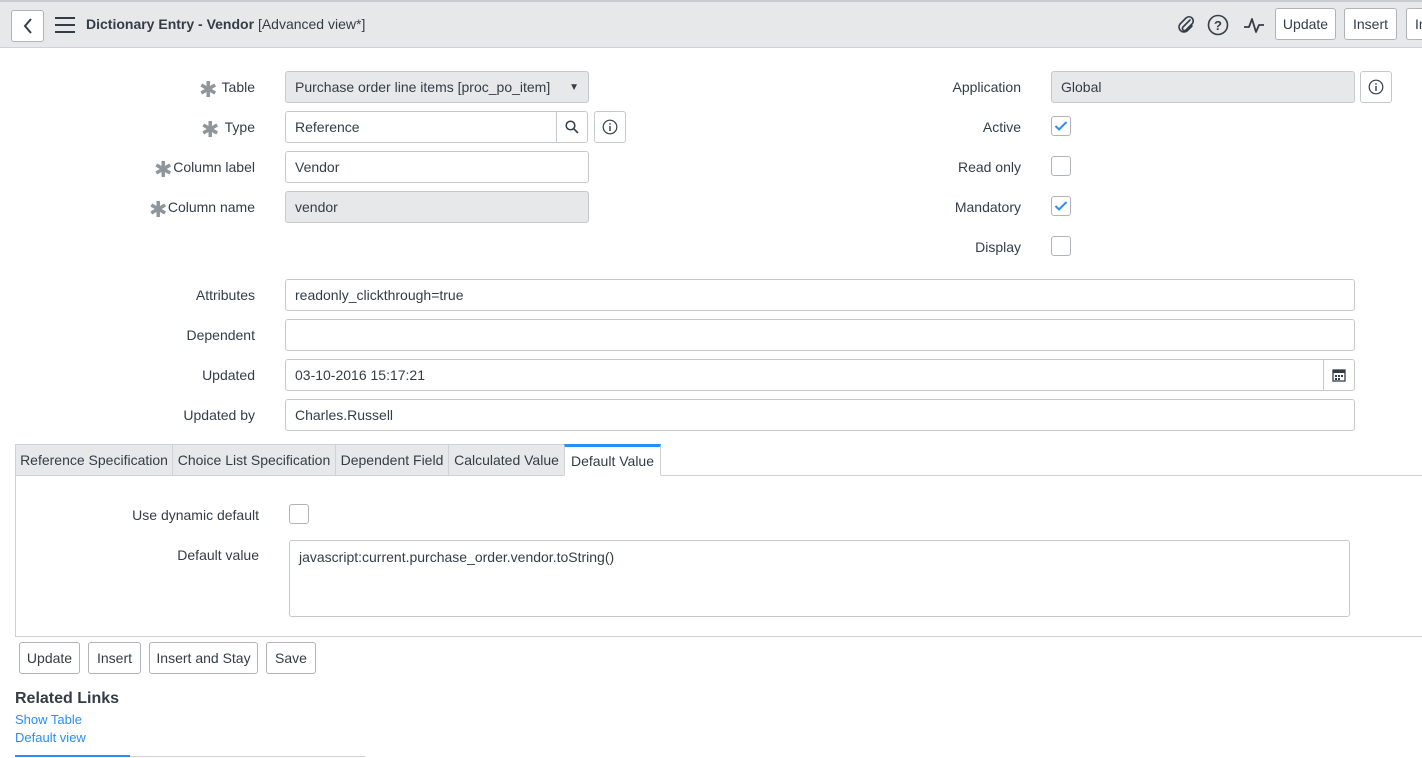 This screenshot has height=758, width=1422. I want to click on header-insert-button: Insert, so click(1370, 24).